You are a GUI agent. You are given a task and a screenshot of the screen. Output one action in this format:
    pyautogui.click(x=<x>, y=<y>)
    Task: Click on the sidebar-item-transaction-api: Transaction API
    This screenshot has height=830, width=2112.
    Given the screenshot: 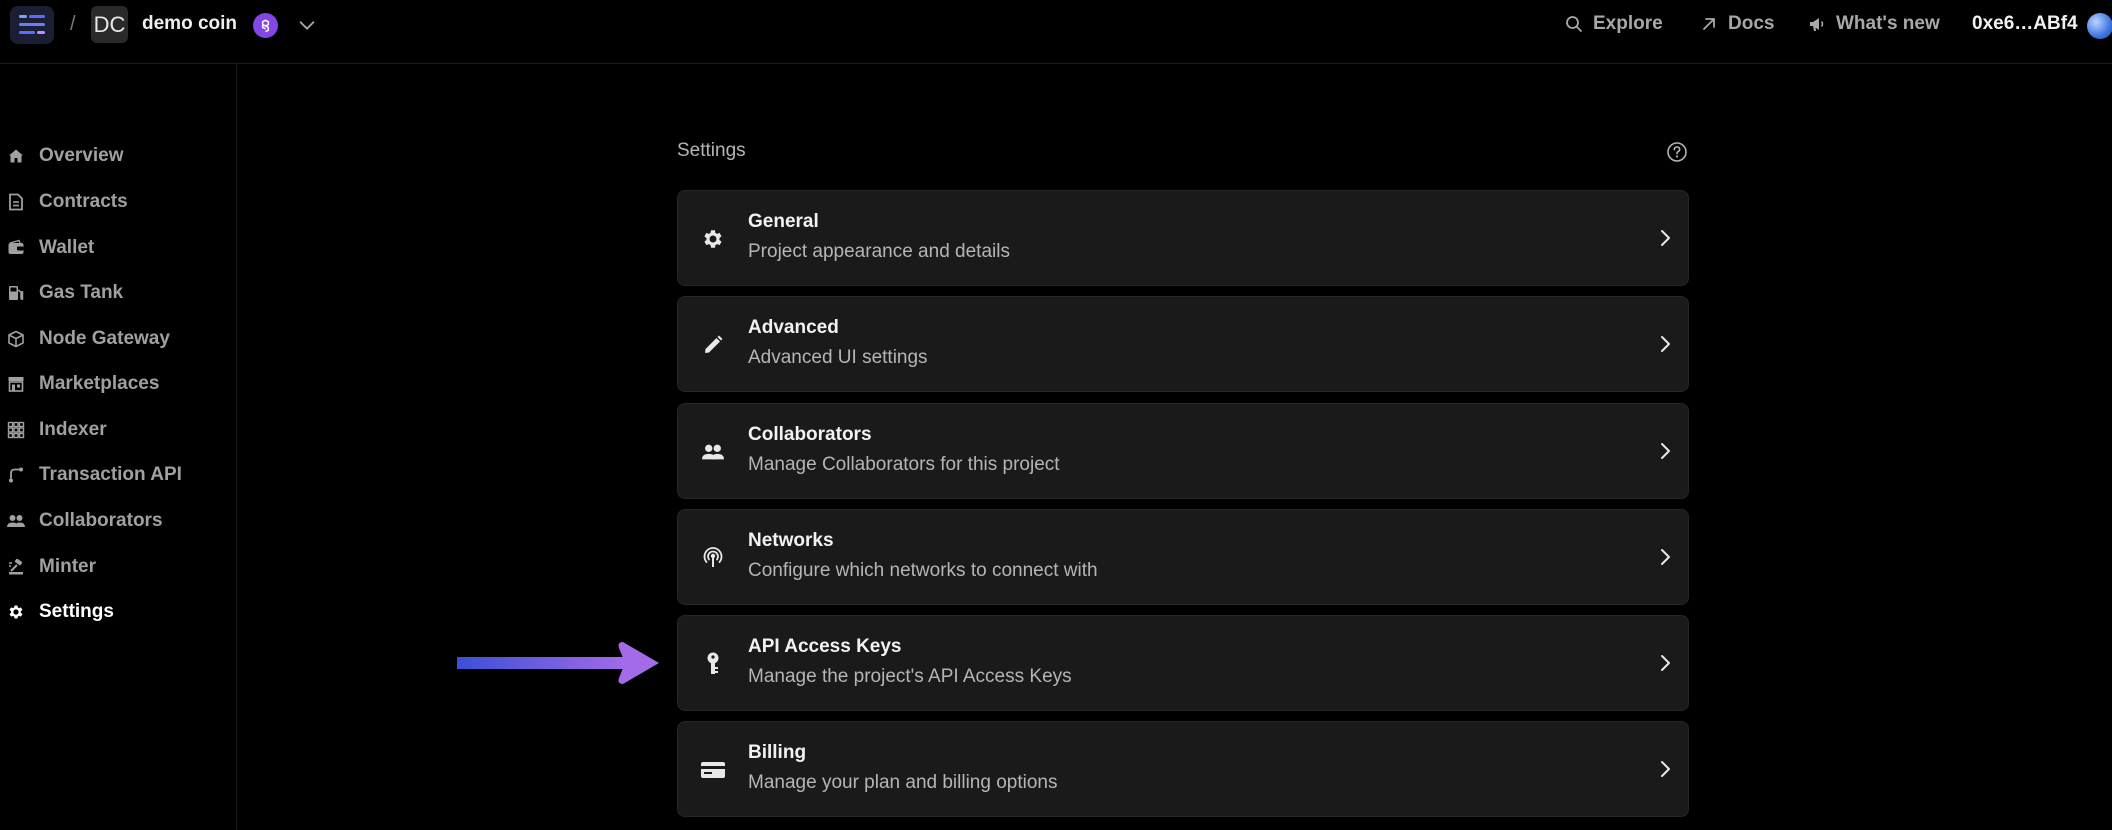 What is the action you would take?
    pyautogui.click(x=94, y=475)
    